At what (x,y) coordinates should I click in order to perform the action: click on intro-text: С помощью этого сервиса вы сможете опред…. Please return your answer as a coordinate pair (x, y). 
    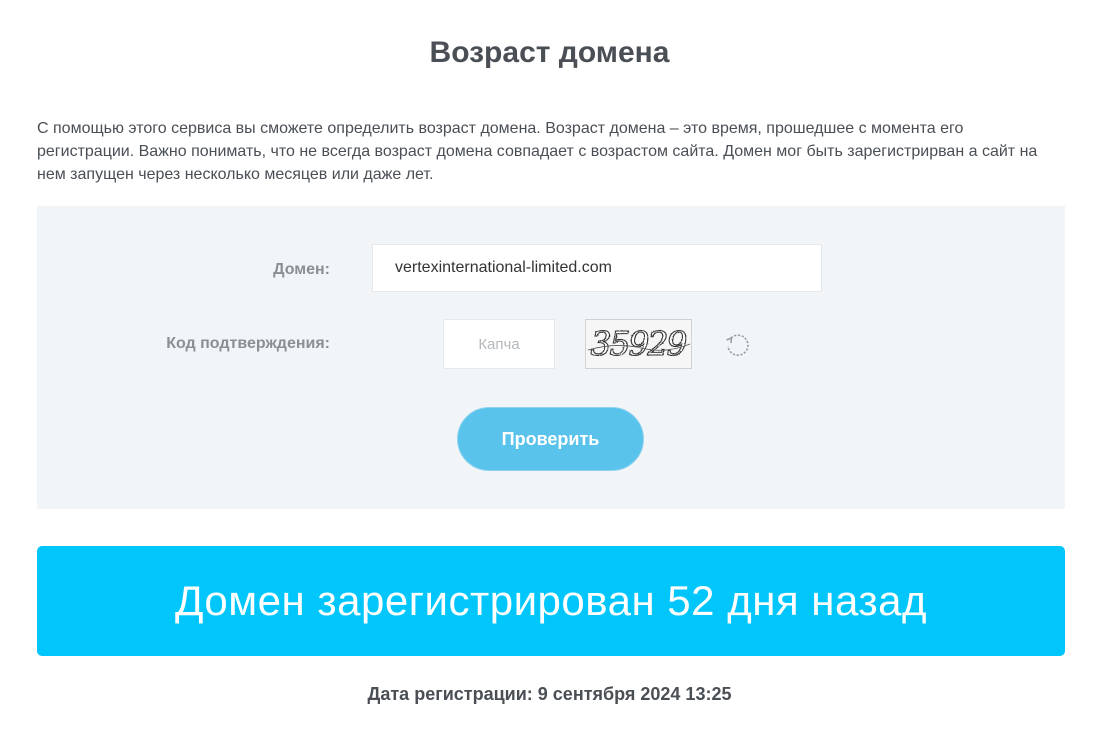
    Looking at the image, I should click on (537, 151).